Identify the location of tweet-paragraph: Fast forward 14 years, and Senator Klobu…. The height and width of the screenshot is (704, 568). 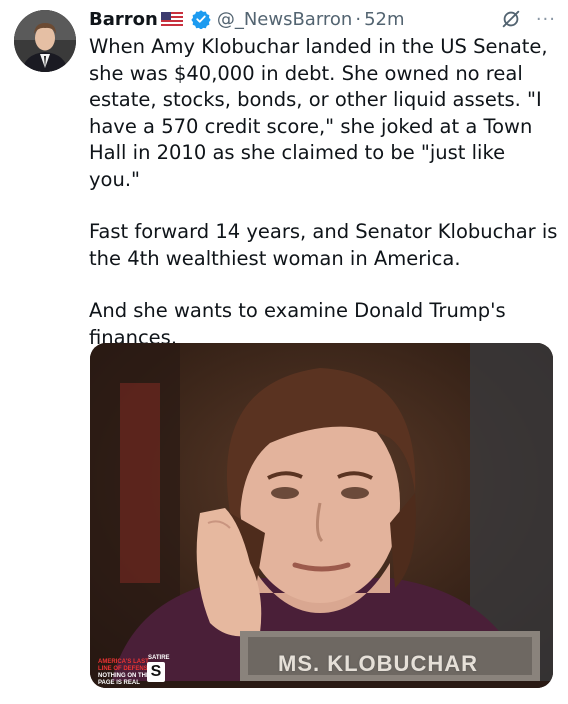
(323, 245).